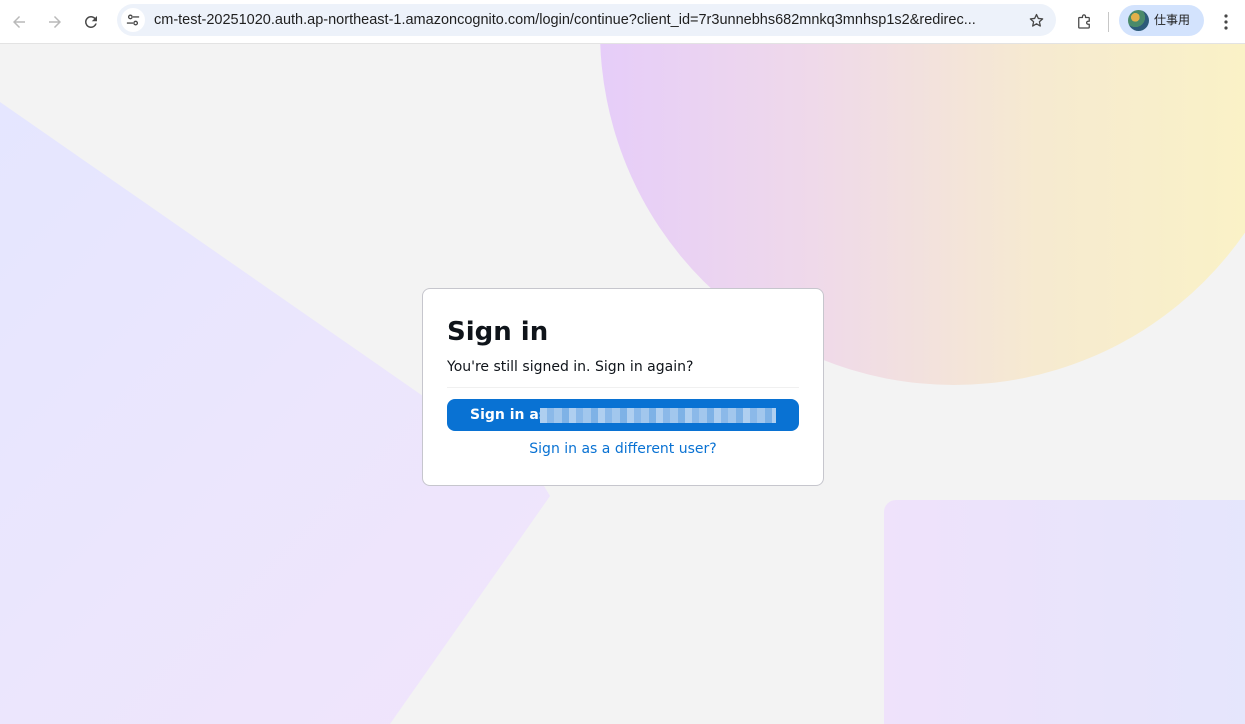 The height and width of the screenshot is (724, 1245). What do you see at coordinates (1108, 22) in the screenshot?
I see `toolbar-divider` at bounding box center [1108, 22].